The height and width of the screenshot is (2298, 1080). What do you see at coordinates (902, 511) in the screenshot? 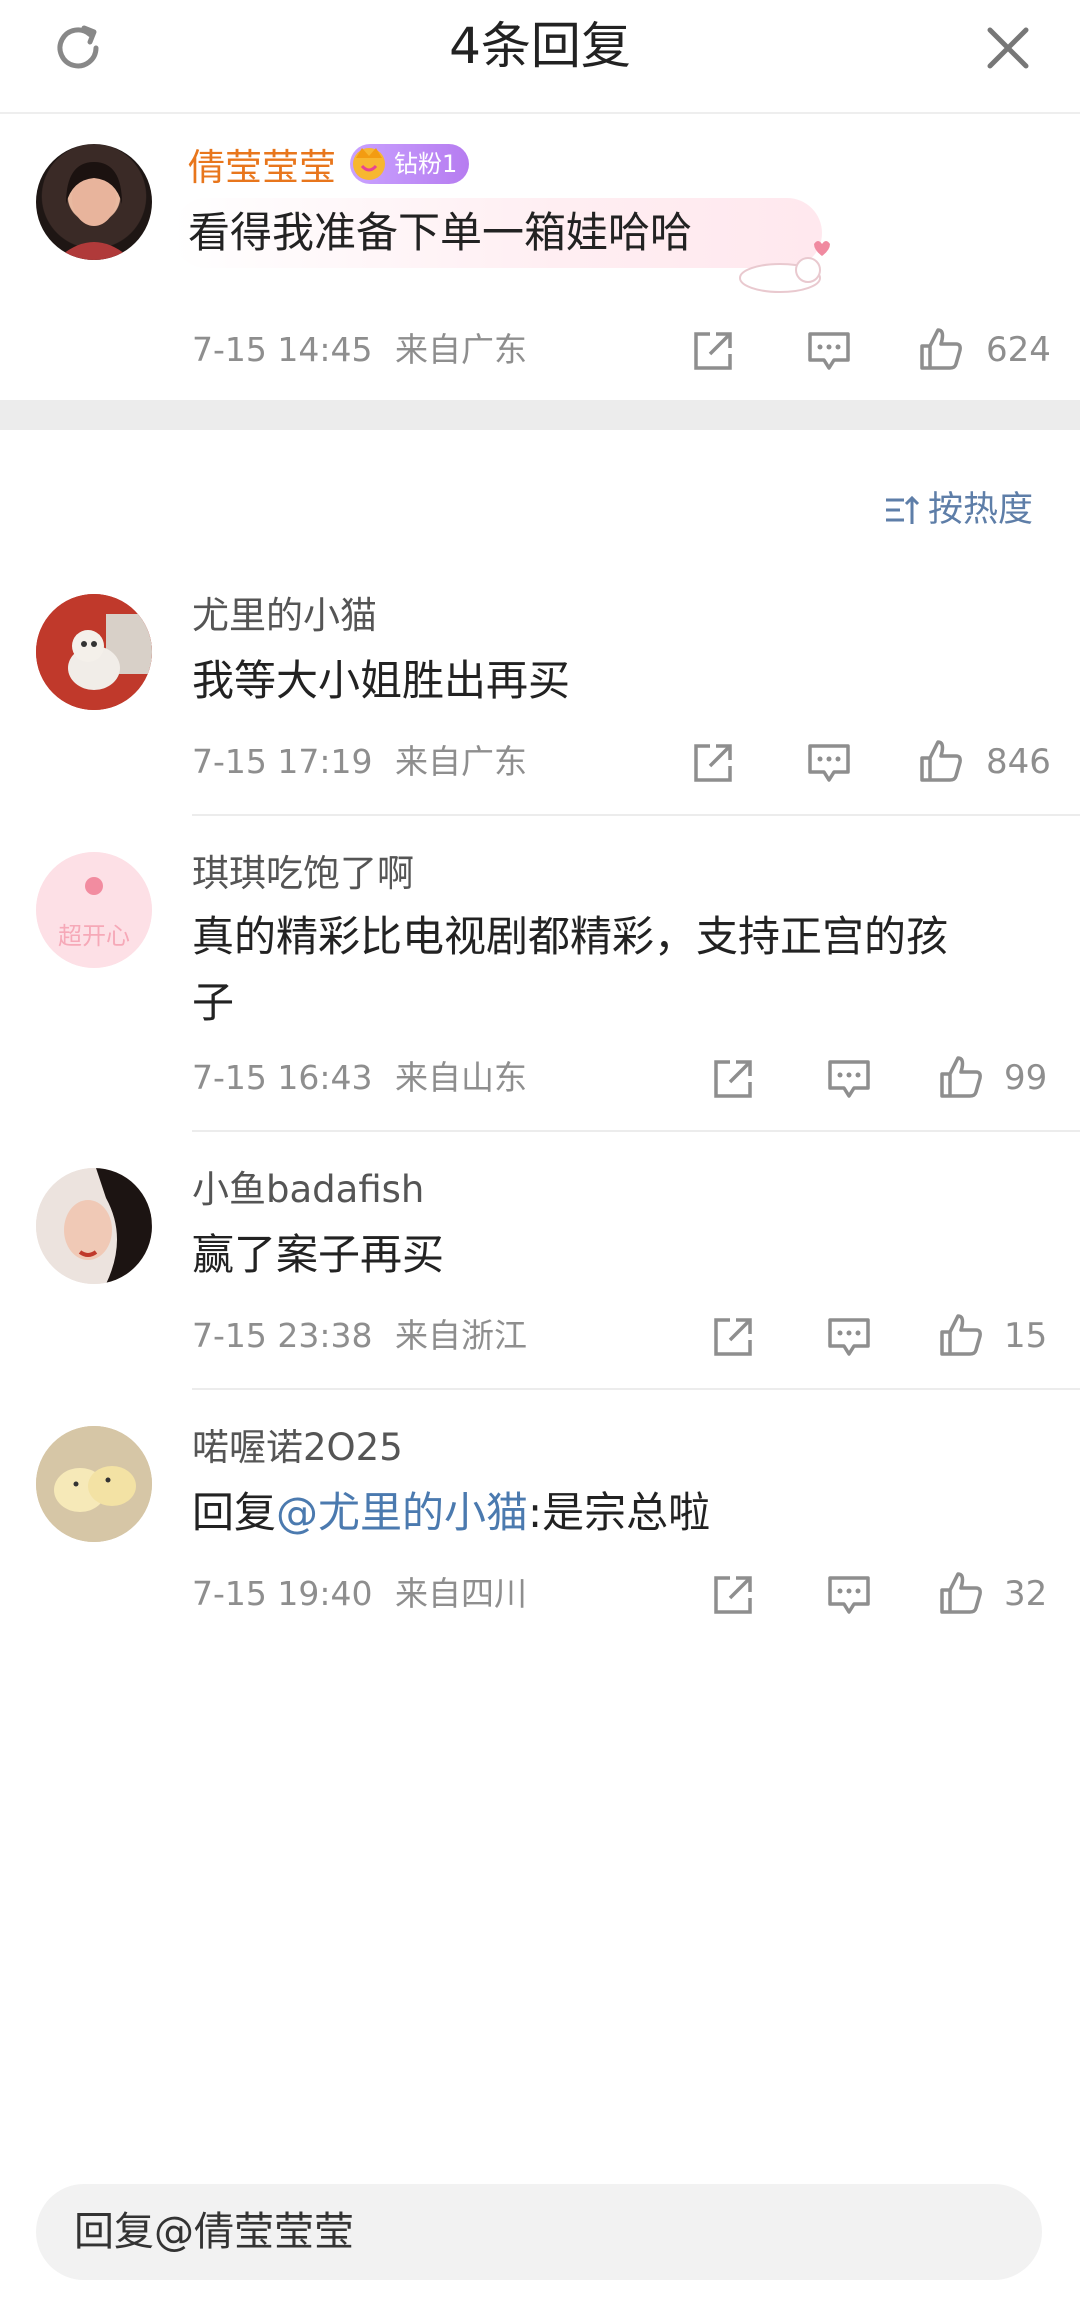
I see `sort-icon` at bounding box center [902, 511].